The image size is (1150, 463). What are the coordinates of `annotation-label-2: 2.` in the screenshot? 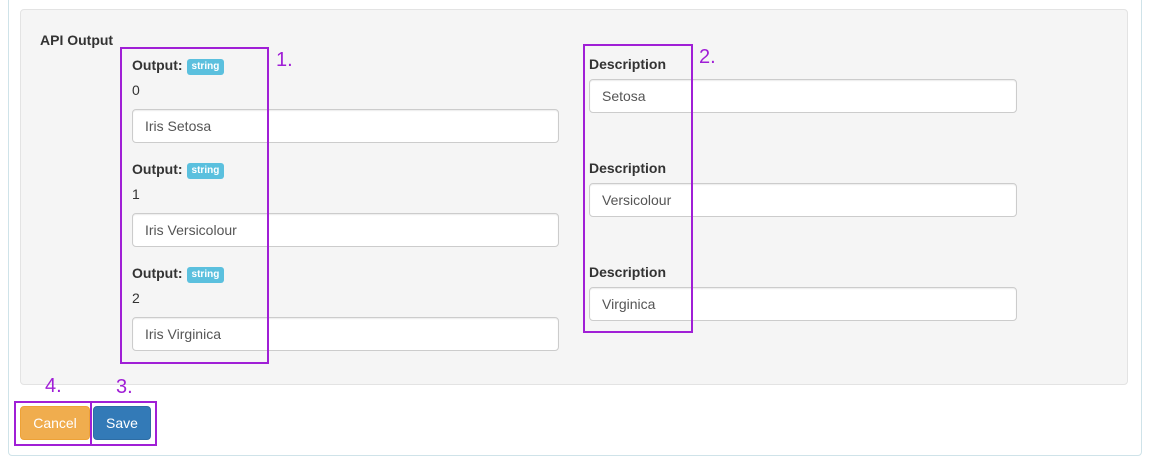 It's located at (707, 57).